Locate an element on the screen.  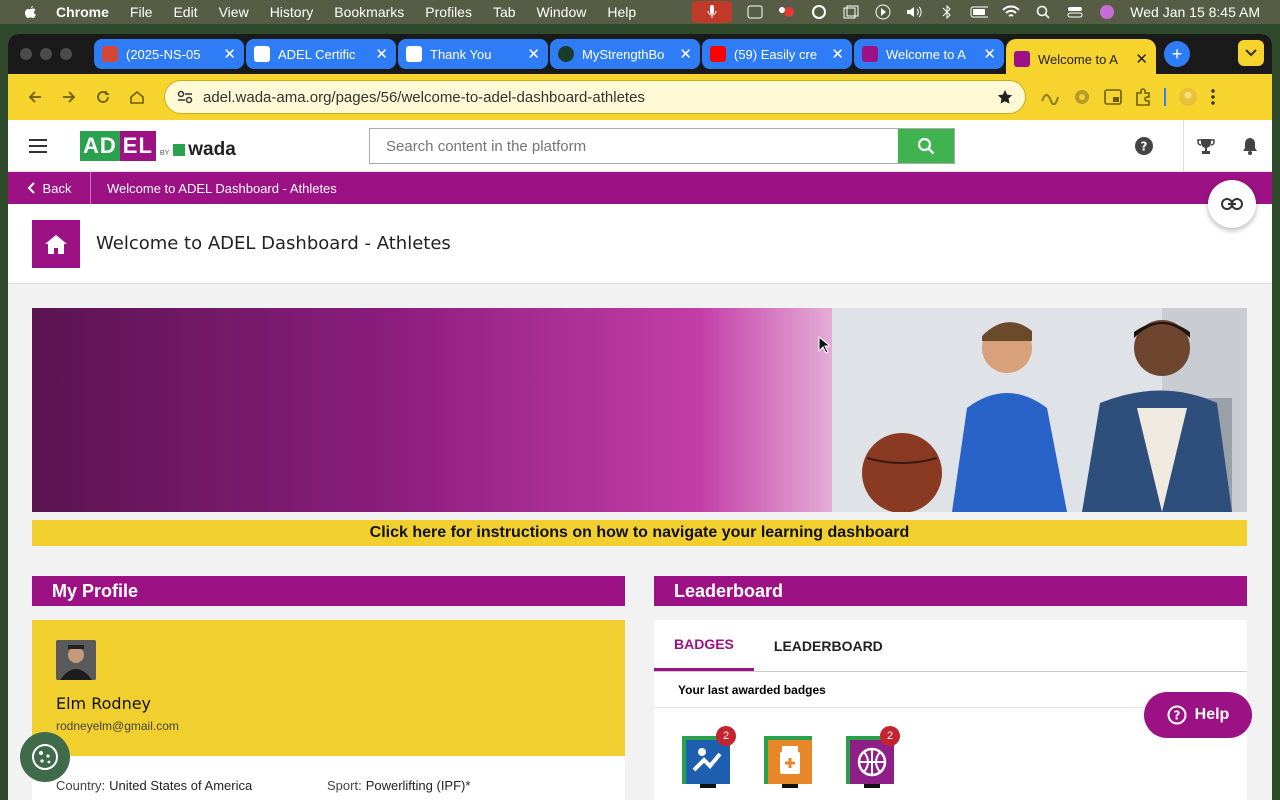
more-menu-icon is located at coordinates (1213, 97).